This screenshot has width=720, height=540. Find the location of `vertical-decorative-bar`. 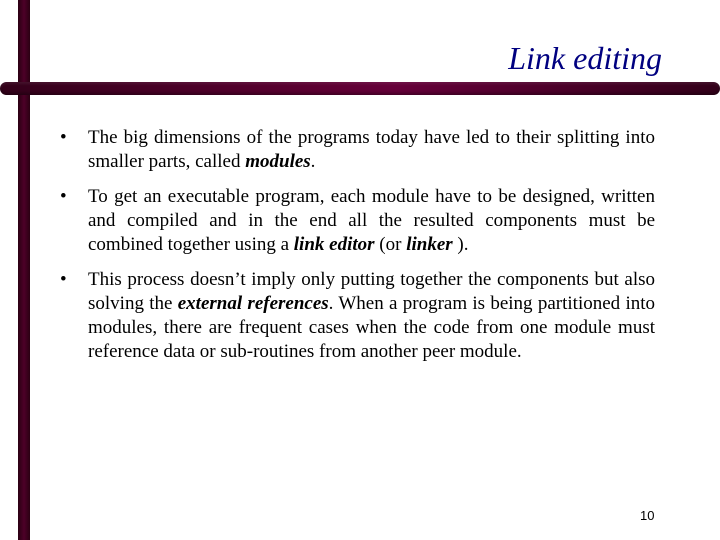

vertical-decorative-bar is located at coordinates (24, 270).